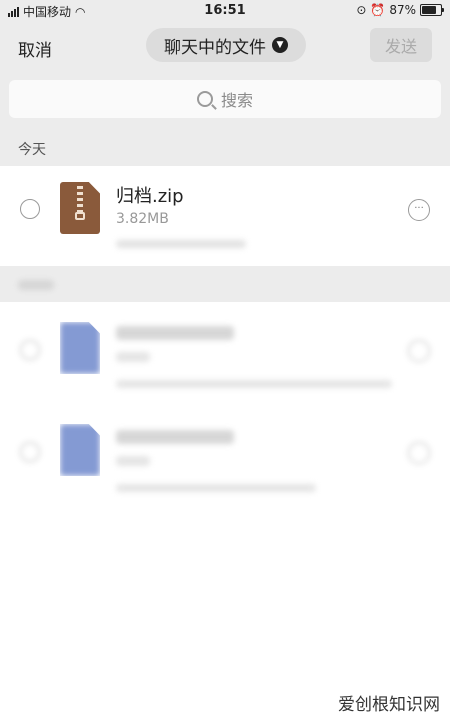  I want to click on zip-icon, so click(80, 208).